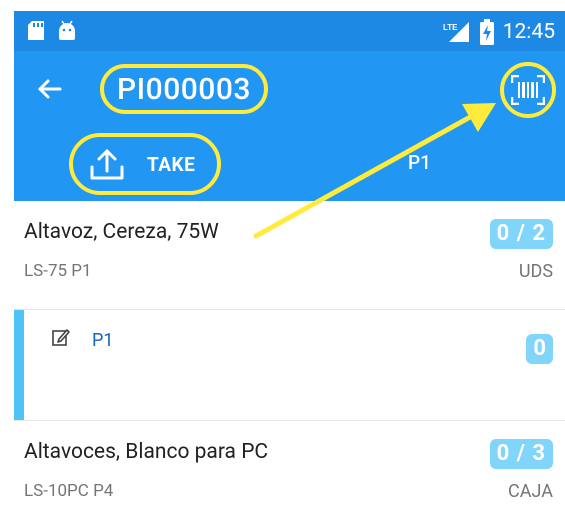 The width and height of the screenshot is (565, 525). Describe the element at coordinates (19, 365) in the screenshot. I see `sub-location-indicator` at that location.